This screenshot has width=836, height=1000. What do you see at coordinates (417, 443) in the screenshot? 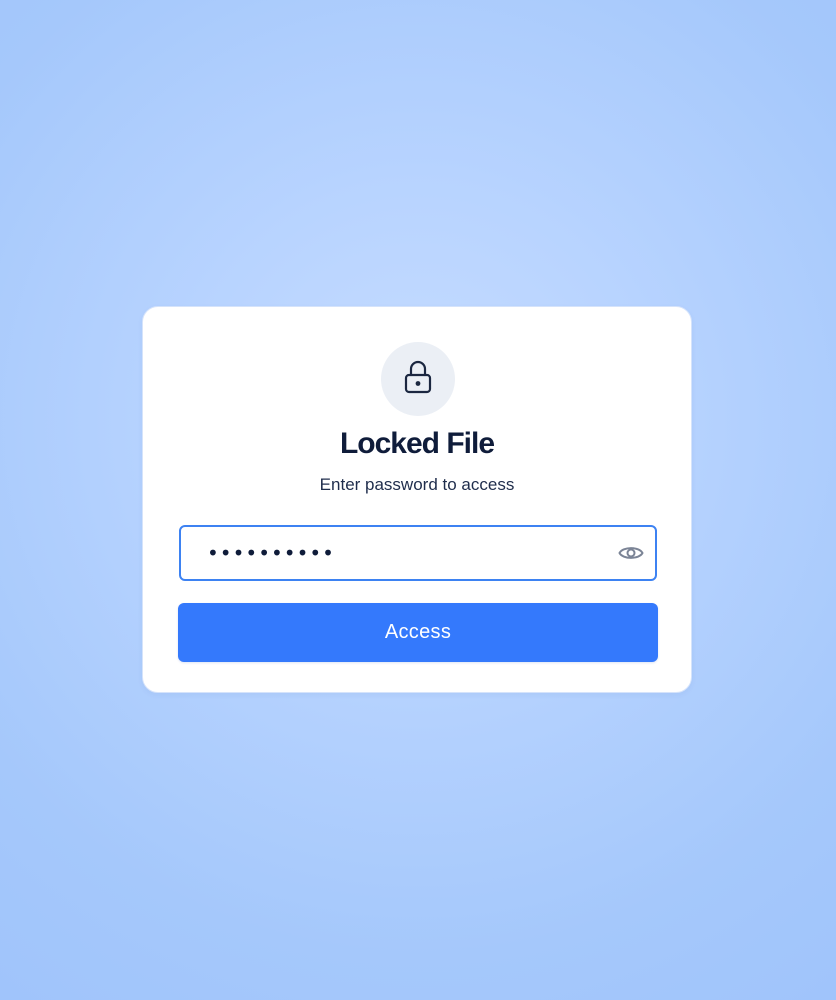
I see `dialog-title: Locked File` at bounding box center [417, 443].